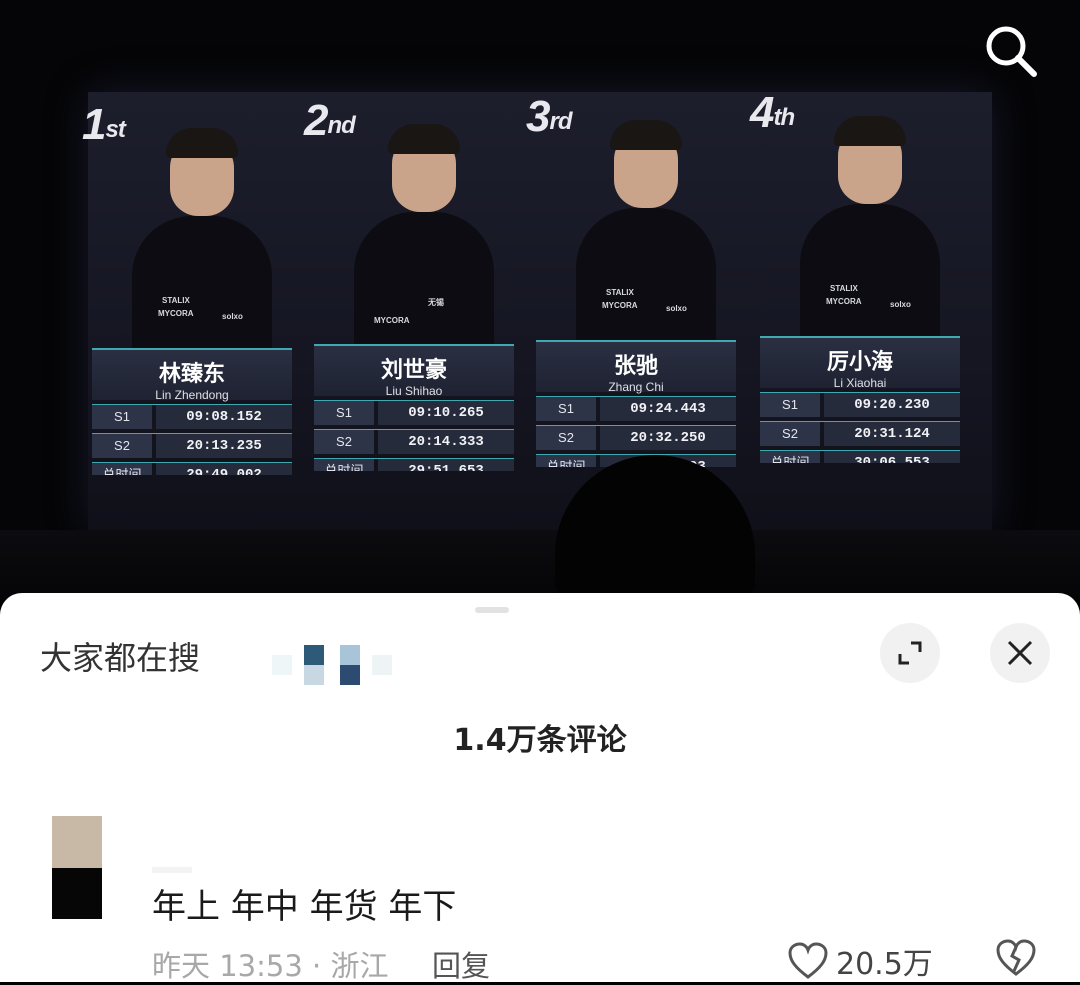 The width and height of the screenshot is (1080, 985). What do you see at coordinates (191, 374) in the screenshot?
I see `driver-name-cn: 林臻东` at bounding box center [191, 374].